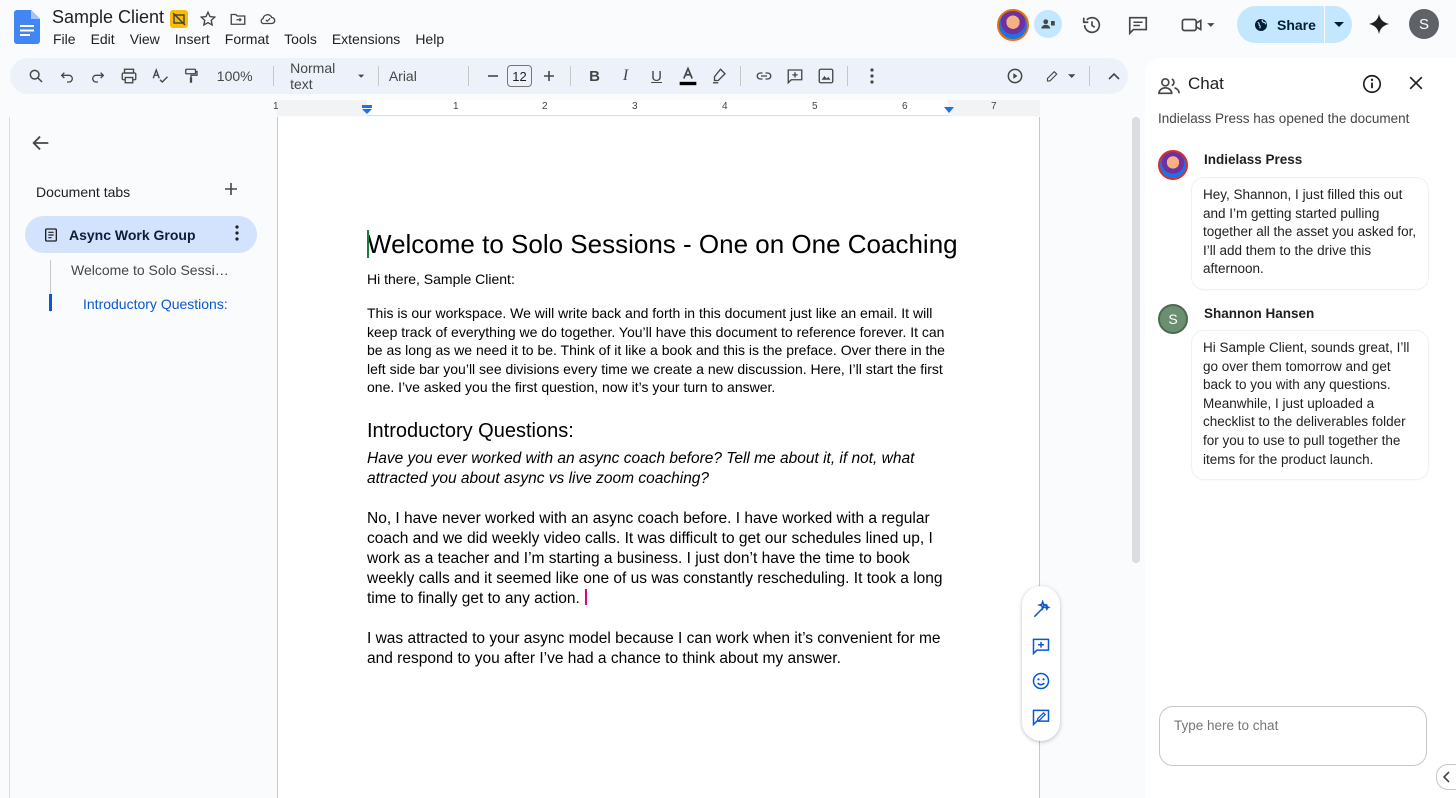  Describe the element at coordinates (145, 39) in the screenshot. I see `menu-view: View` at that location.